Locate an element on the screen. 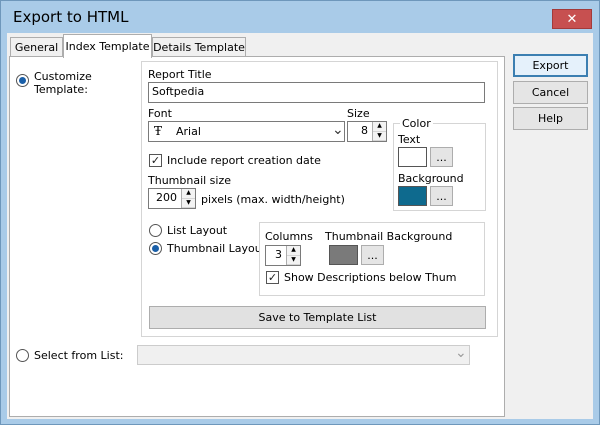 The image size is (600, 425). customize-template-radio is located at coordinates (22, 80).